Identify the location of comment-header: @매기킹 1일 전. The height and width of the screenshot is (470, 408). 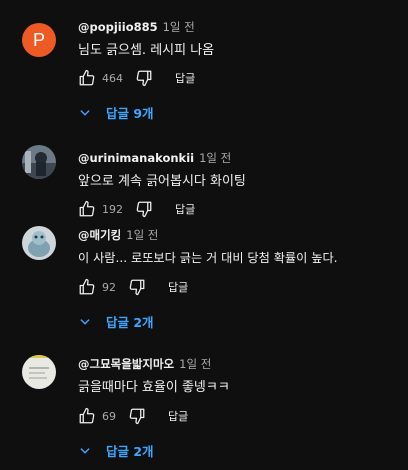
(118, 235).